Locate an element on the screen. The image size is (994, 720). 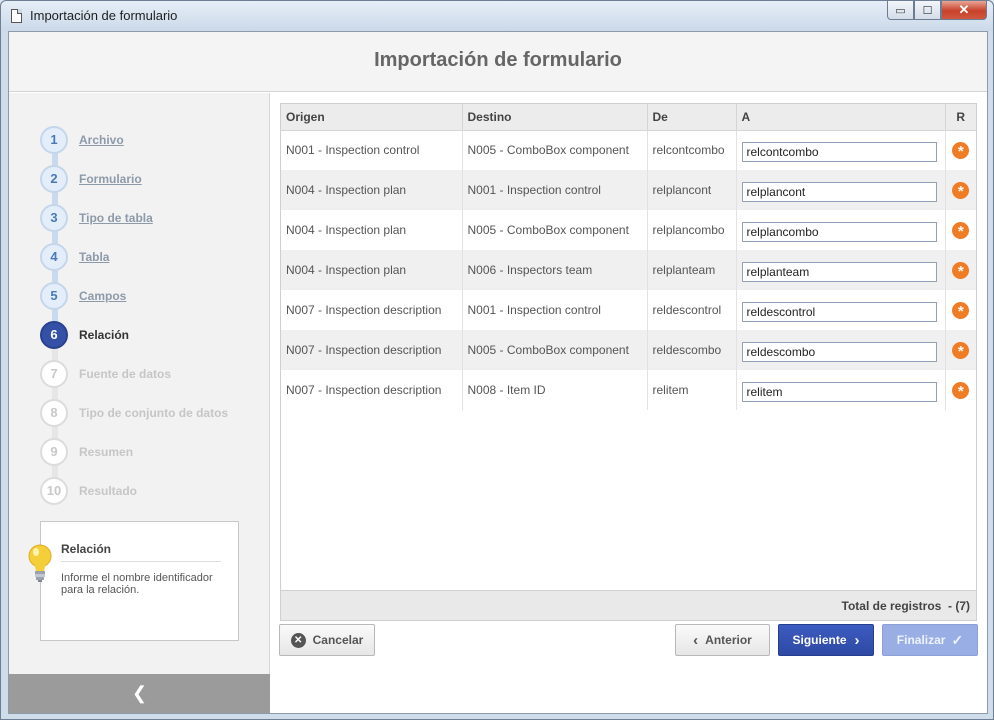
step-resultado: 10 Resultado is located at coordinates (134, 490).